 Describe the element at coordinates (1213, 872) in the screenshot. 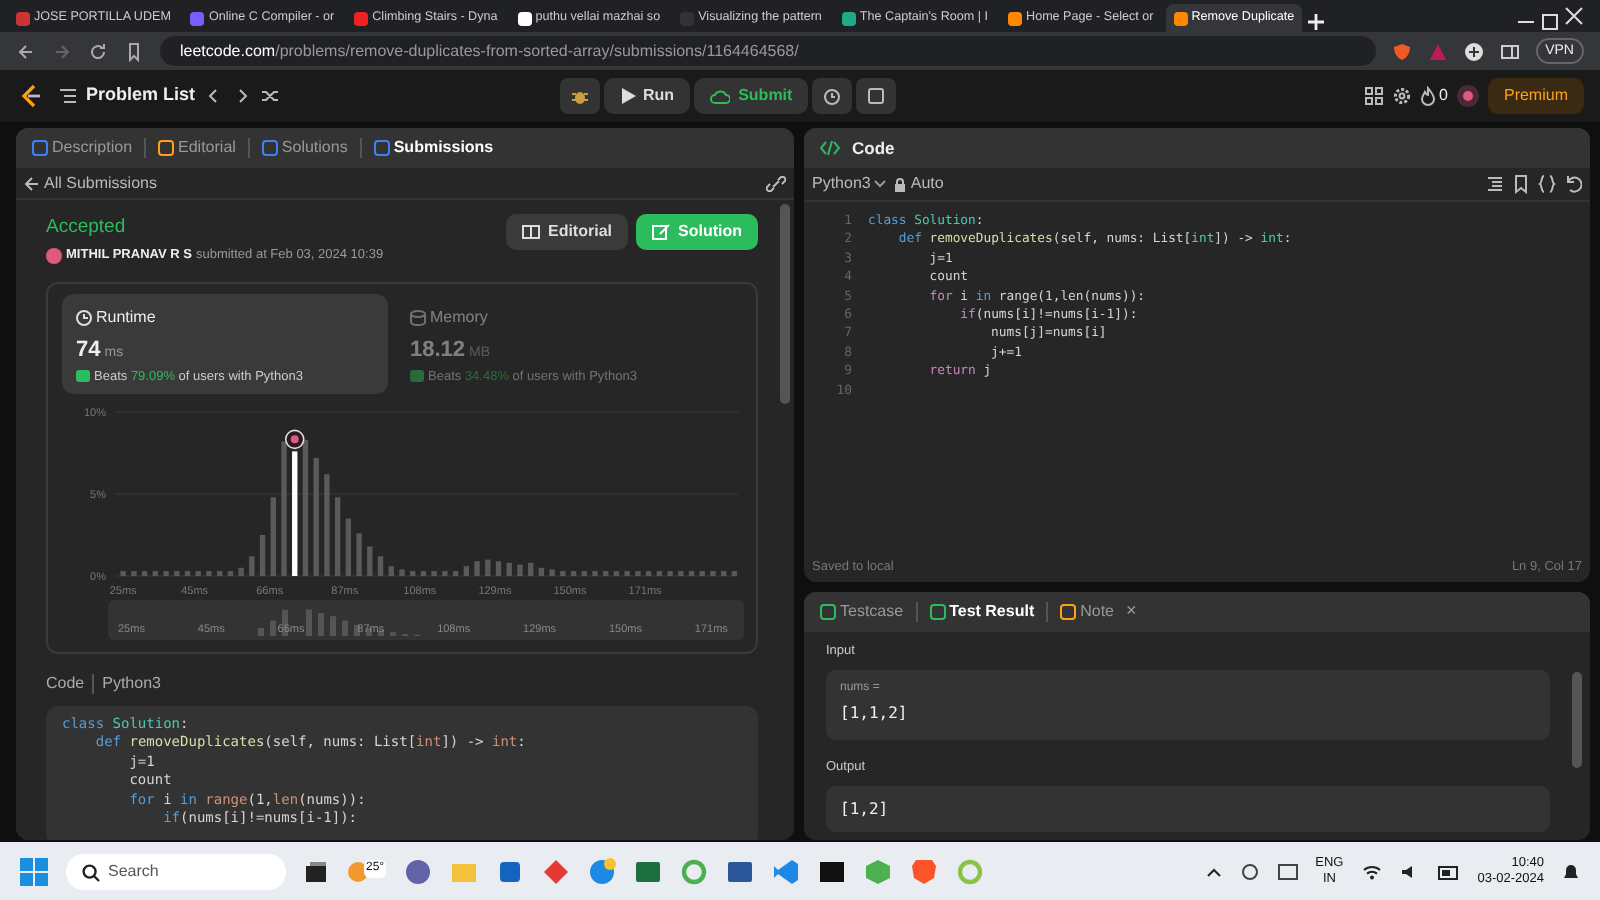

I see `chevron-up-icon` at that location.